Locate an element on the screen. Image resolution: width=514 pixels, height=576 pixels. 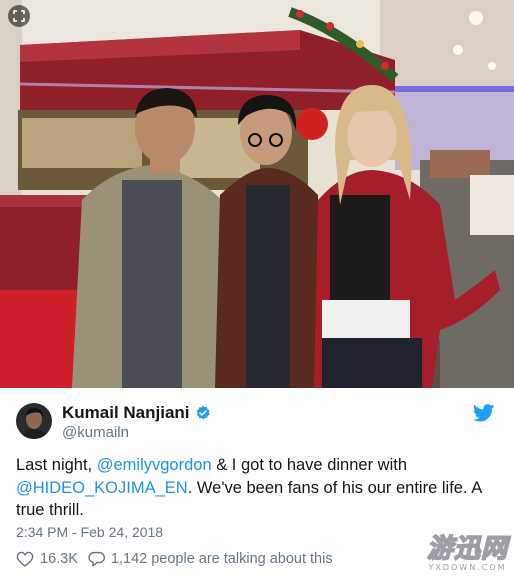
tweet-text-part-1: Last night, is located at coordinates (56, 465).